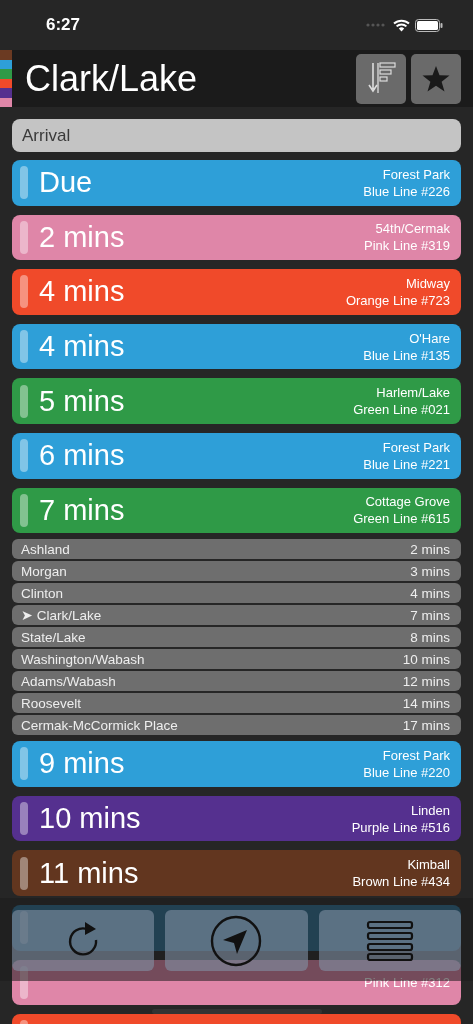 This screenshot has height=1024, width=473. I want to click on arrival-card: 7 mins Cottage Grove Green Line #615, so click(236, 510).